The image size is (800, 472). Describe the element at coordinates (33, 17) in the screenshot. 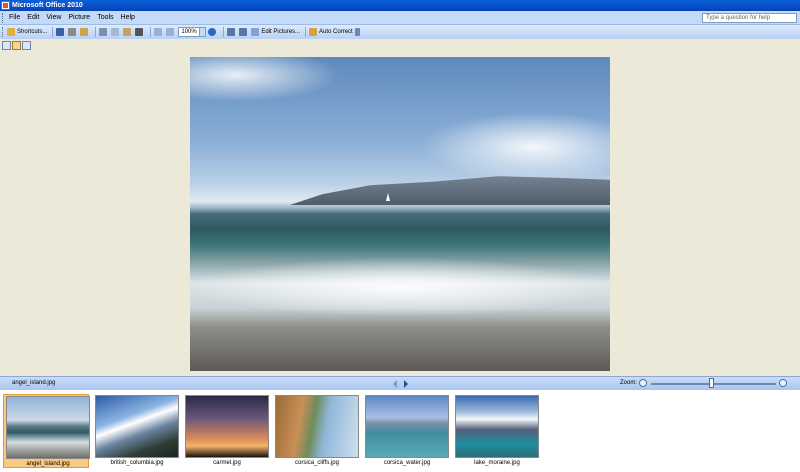

I see `menu-edit: Edit` at that location.